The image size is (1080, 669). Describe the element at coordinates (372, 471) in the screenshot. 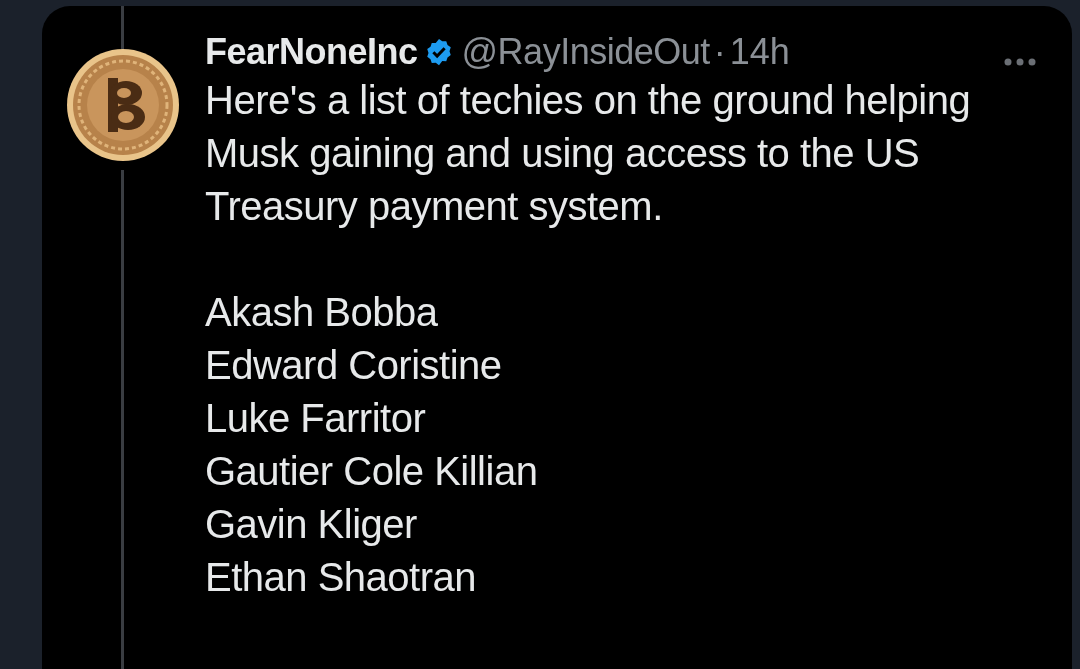

I see `name-line: Gautier Cole Killian` at that location.